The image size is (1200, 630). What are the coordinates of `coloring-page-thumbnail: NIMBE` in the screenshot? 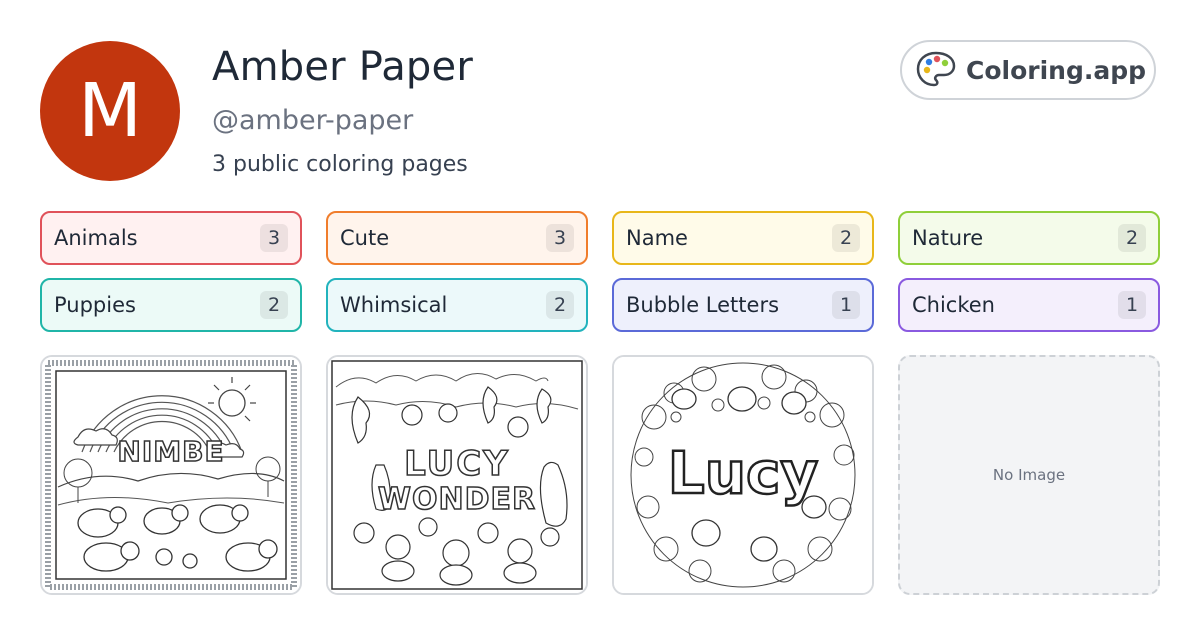 It's located at (171, 475).